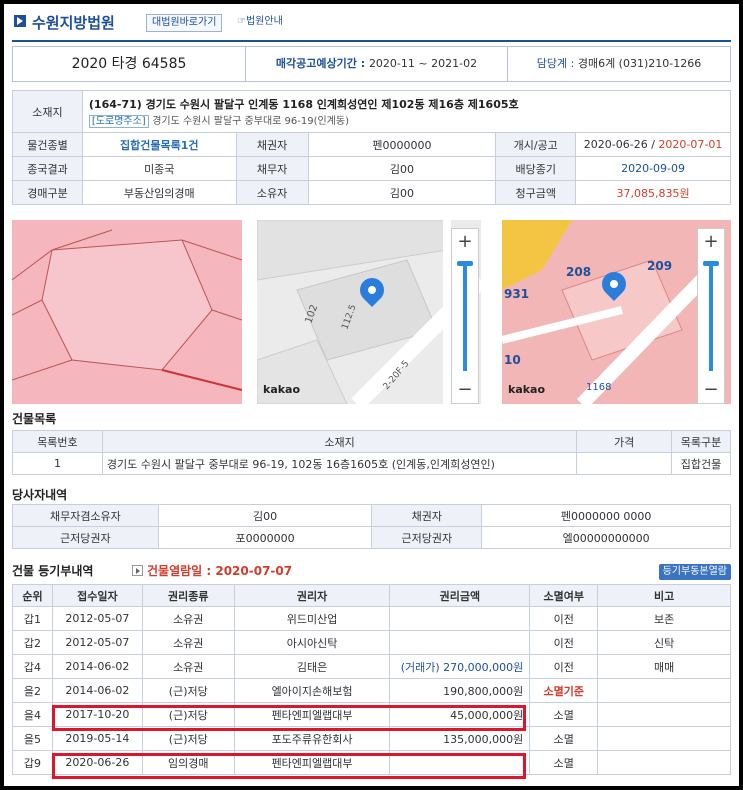  Describe the element at coordinates (159, 144) in the screenshot. I see `item-type-link: 집합건물목록1건` at that location.